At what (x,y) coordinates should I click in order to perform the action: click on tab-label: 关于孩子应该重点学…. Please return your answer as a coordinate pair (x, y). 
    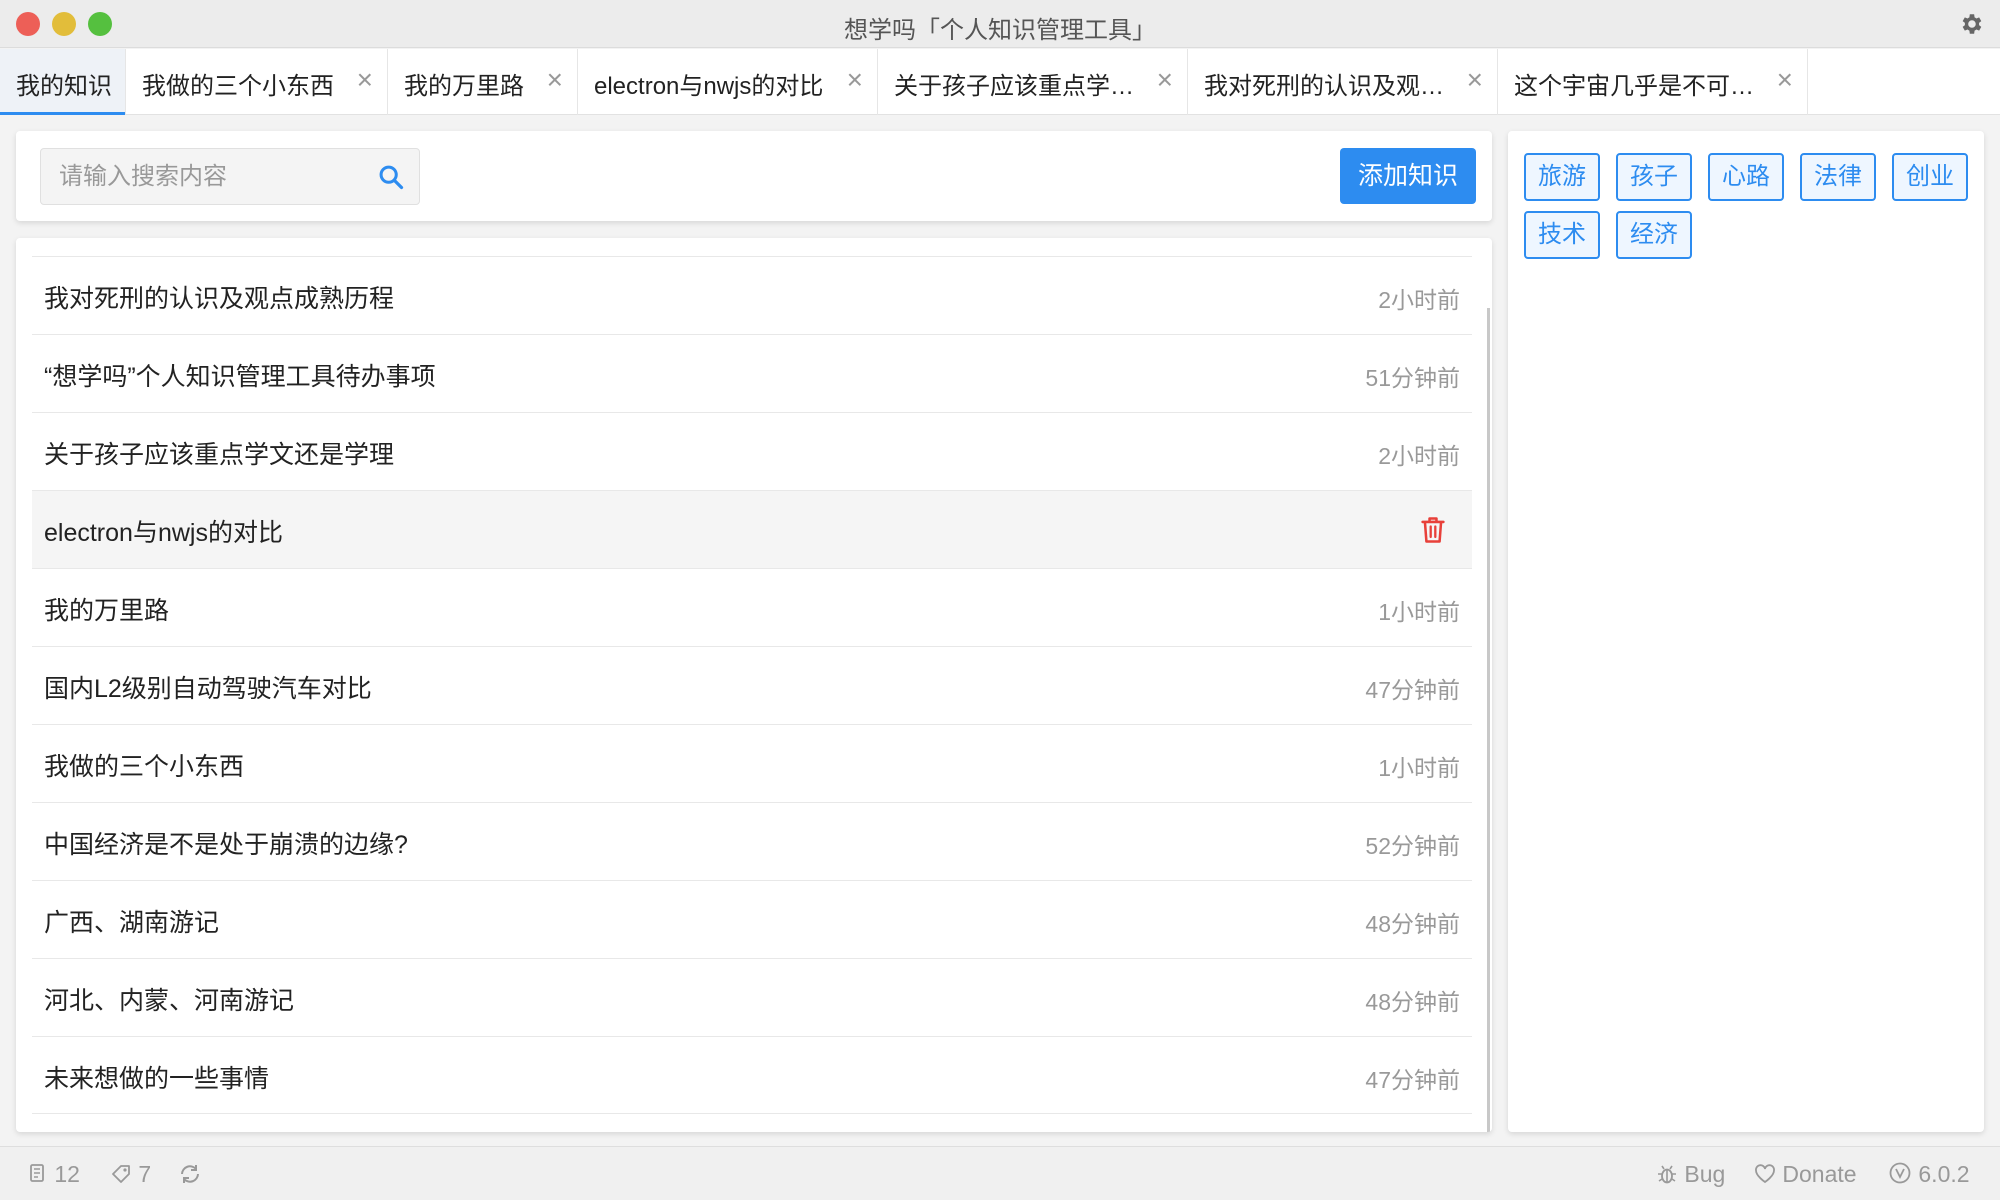
    Looking at the image, I should click on (1014, 86).